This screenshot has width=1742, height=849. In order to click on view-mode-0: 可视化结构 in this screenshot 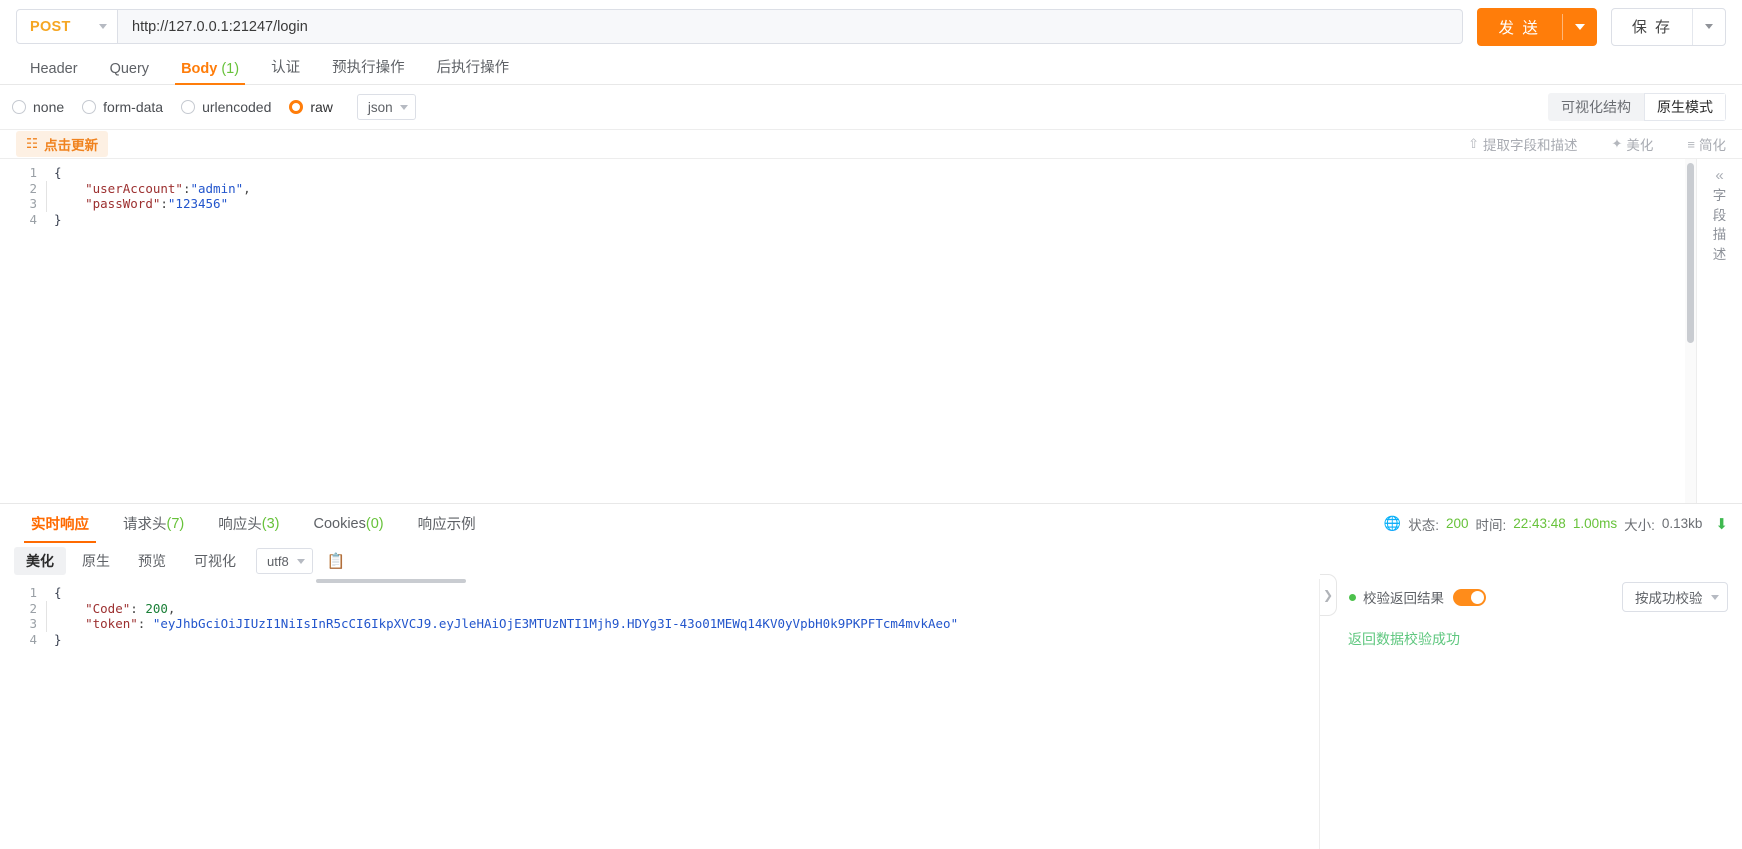, I will do `click(1596, 107)`.